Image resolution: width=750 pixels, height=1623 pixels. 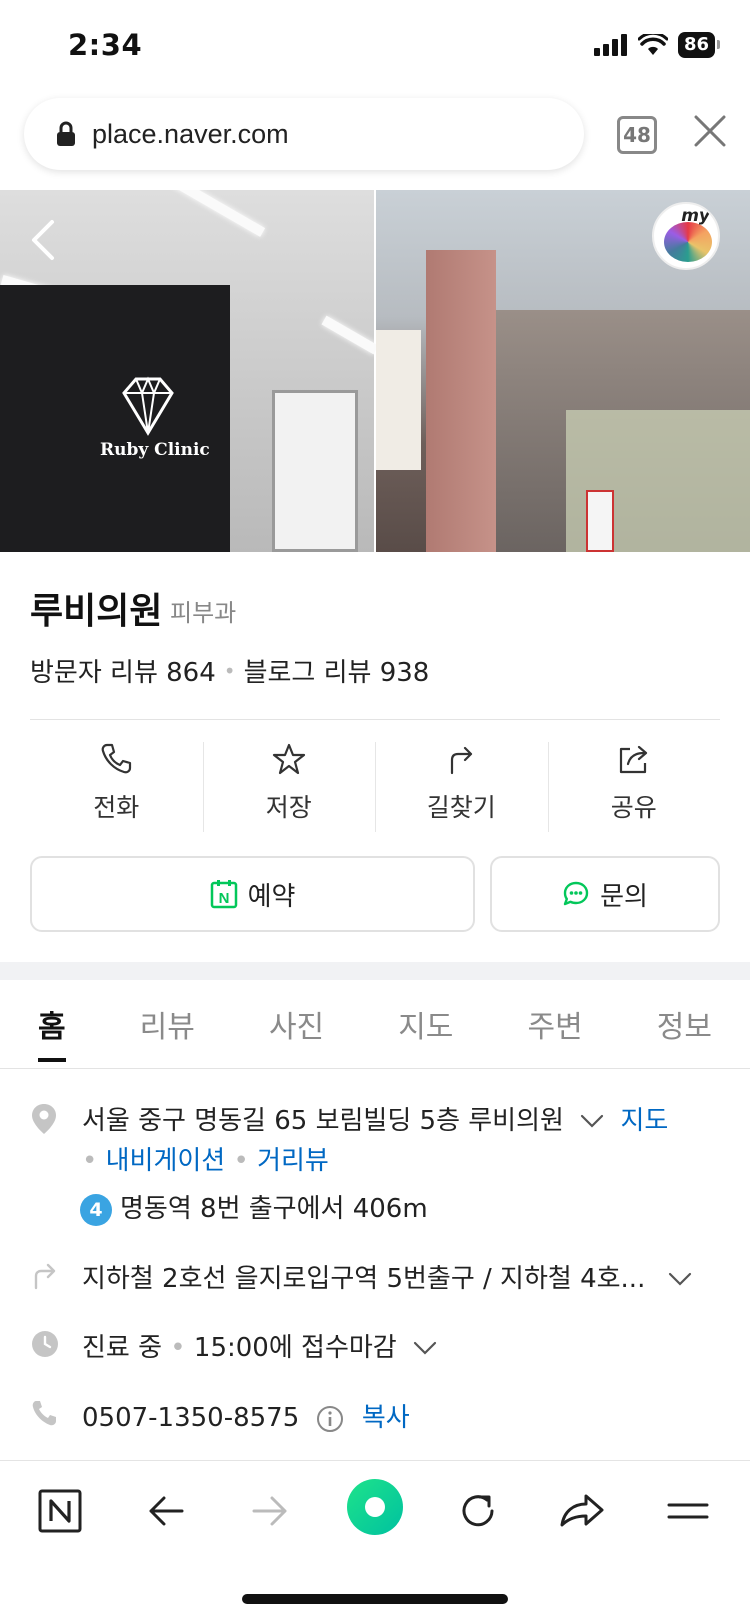 What do you see at coordinates (203, 613) in the screenshot?
I see `place-category: 피부과` at bounding box center [203, 613].